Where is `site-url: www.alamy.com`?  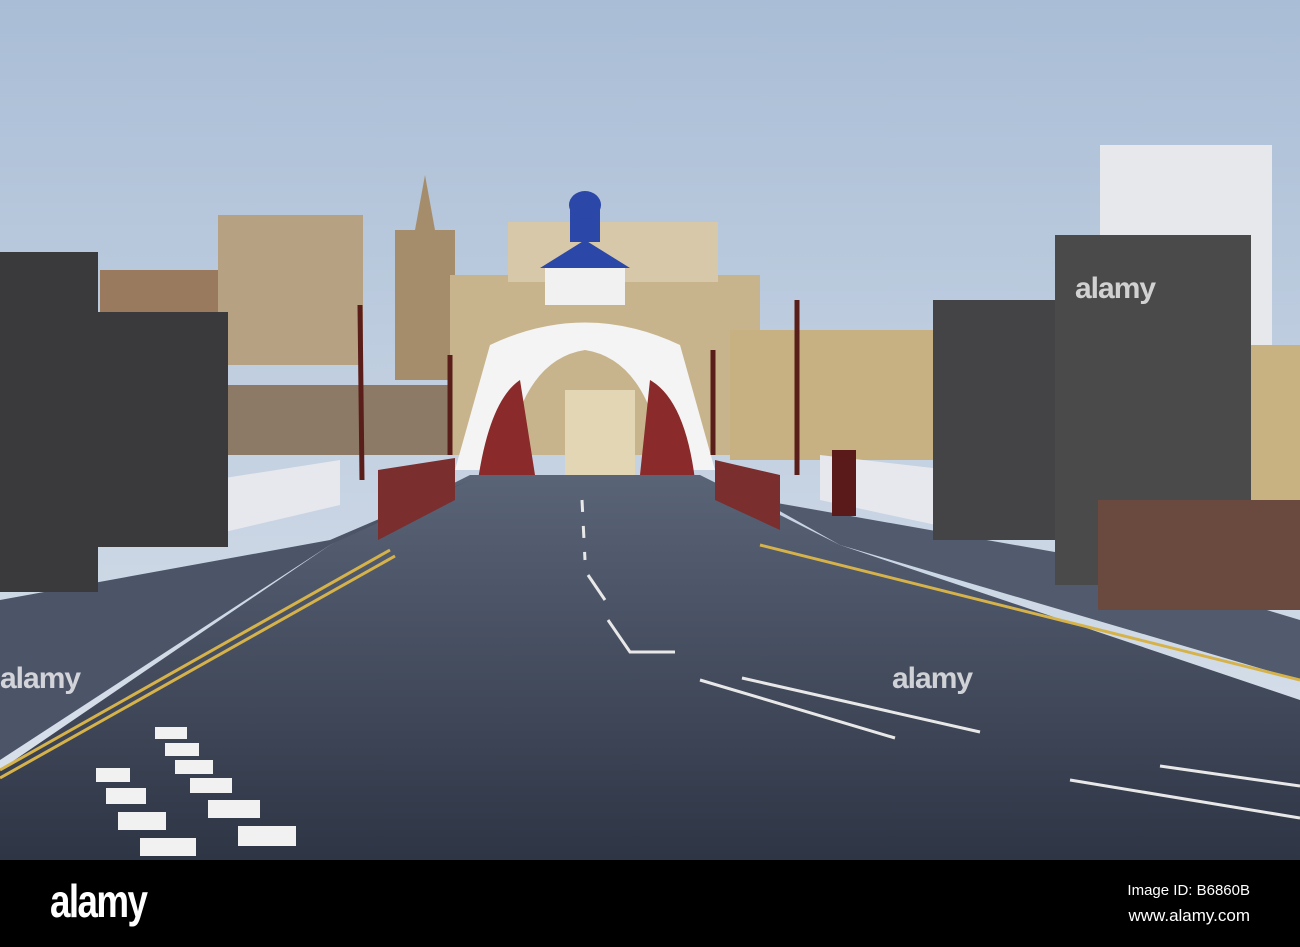 site-url: www.alamy.com is located at coordinates (1189, 915).